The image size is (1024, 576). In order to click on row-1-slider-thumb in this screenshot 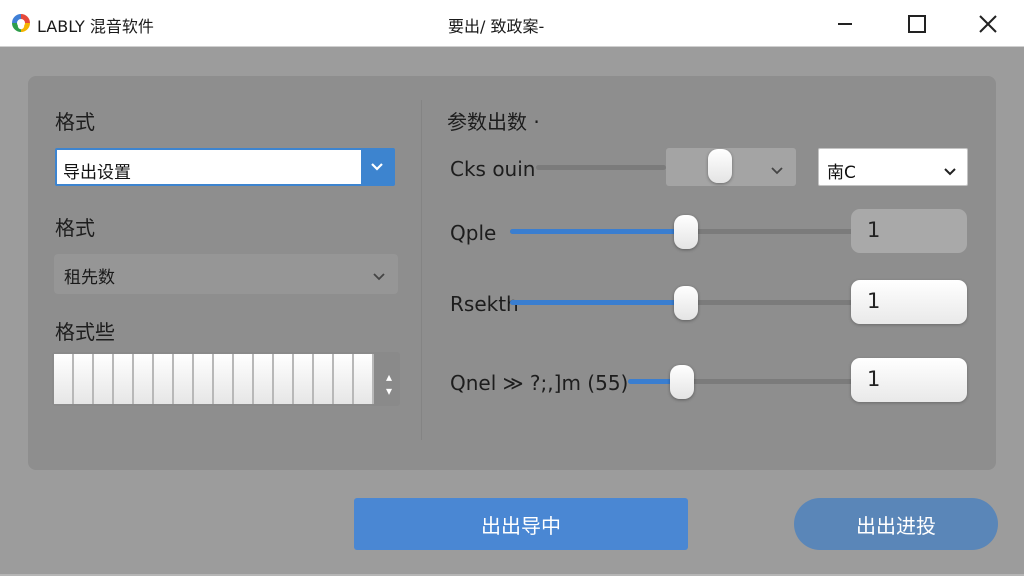, I will do `click(720, 166)`.